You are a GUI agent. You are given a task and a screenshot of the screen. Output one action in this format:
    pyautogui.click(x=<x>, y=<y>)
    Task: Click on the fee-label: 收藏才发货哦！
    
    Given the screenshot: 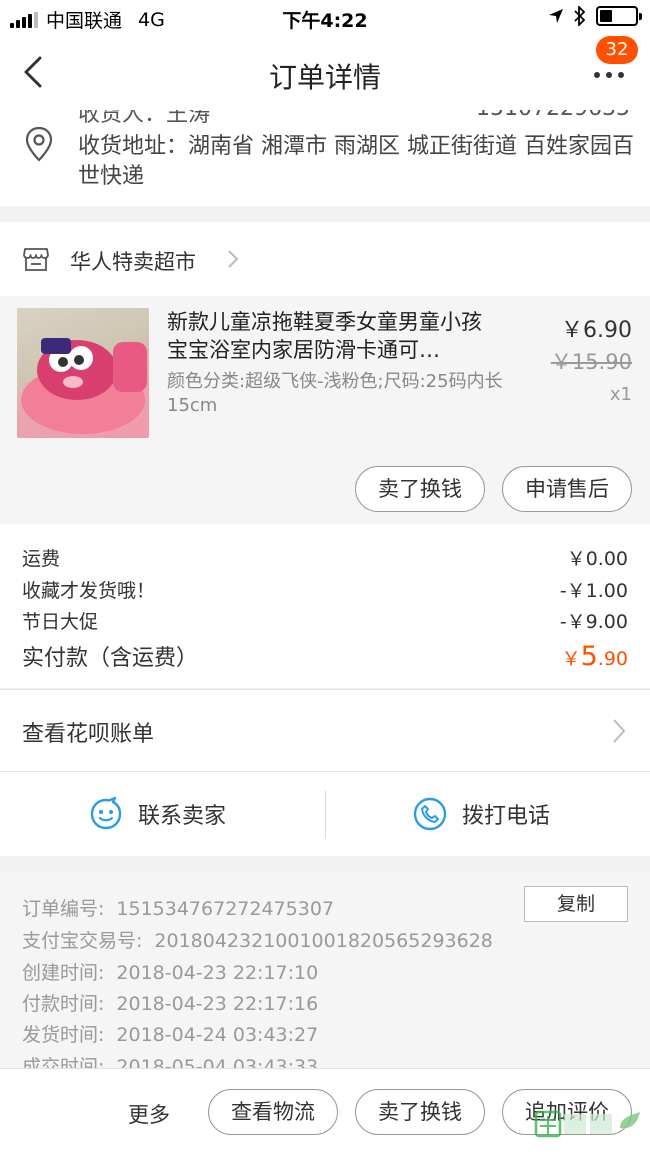 What is the action you would take?
    pyautogui.click(x=89, y=590)
    